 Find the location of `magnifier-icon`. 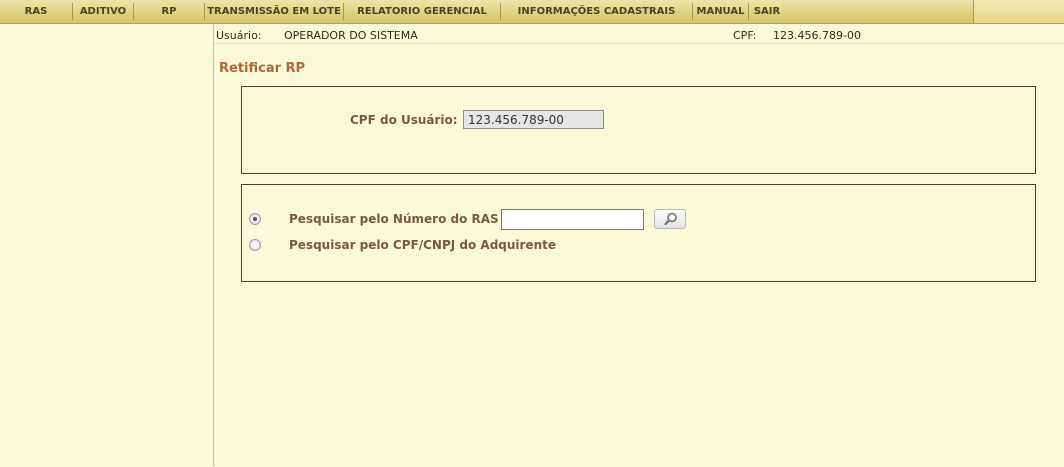

magnifier-icon is located at coordinates (670, 219).